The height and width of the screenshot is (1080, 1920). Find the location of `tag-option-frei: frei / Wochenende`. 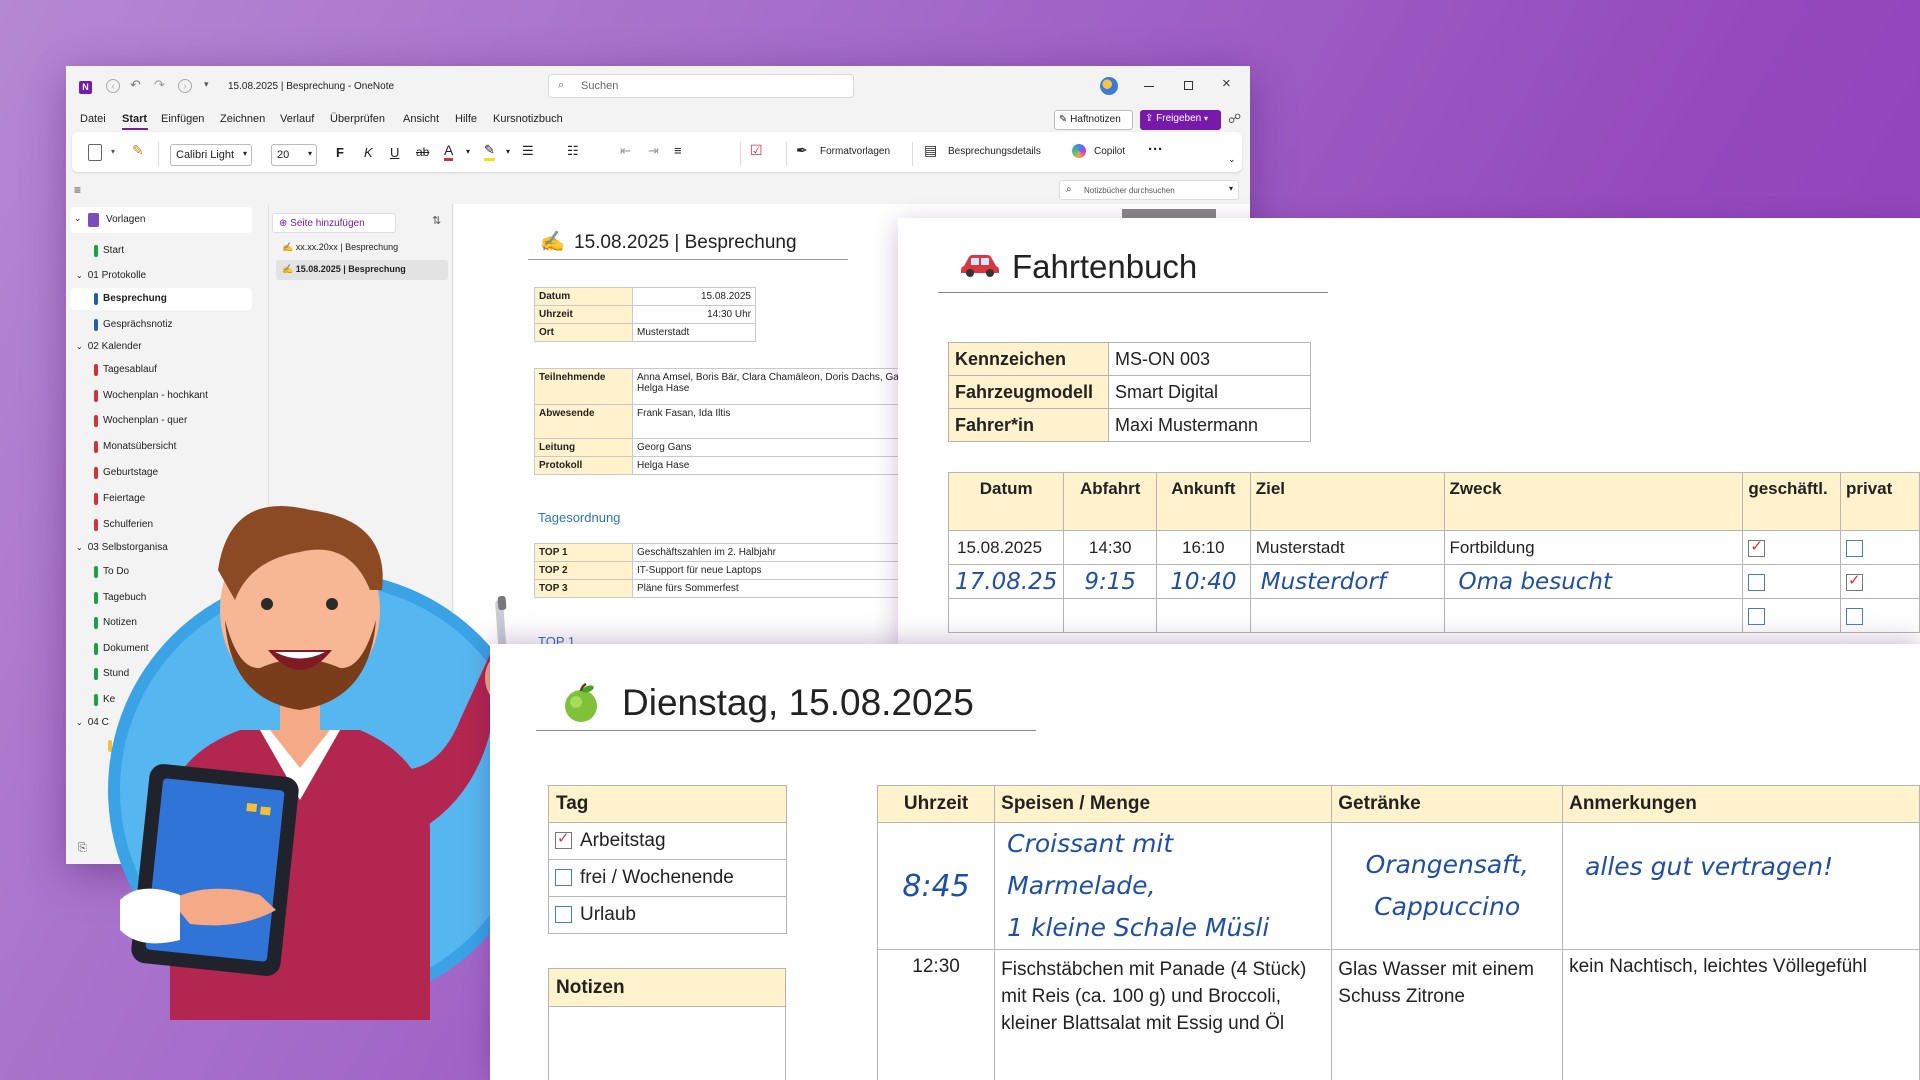

tag-option-frei: frei / Wochenende is located at coordinates (667, 878).